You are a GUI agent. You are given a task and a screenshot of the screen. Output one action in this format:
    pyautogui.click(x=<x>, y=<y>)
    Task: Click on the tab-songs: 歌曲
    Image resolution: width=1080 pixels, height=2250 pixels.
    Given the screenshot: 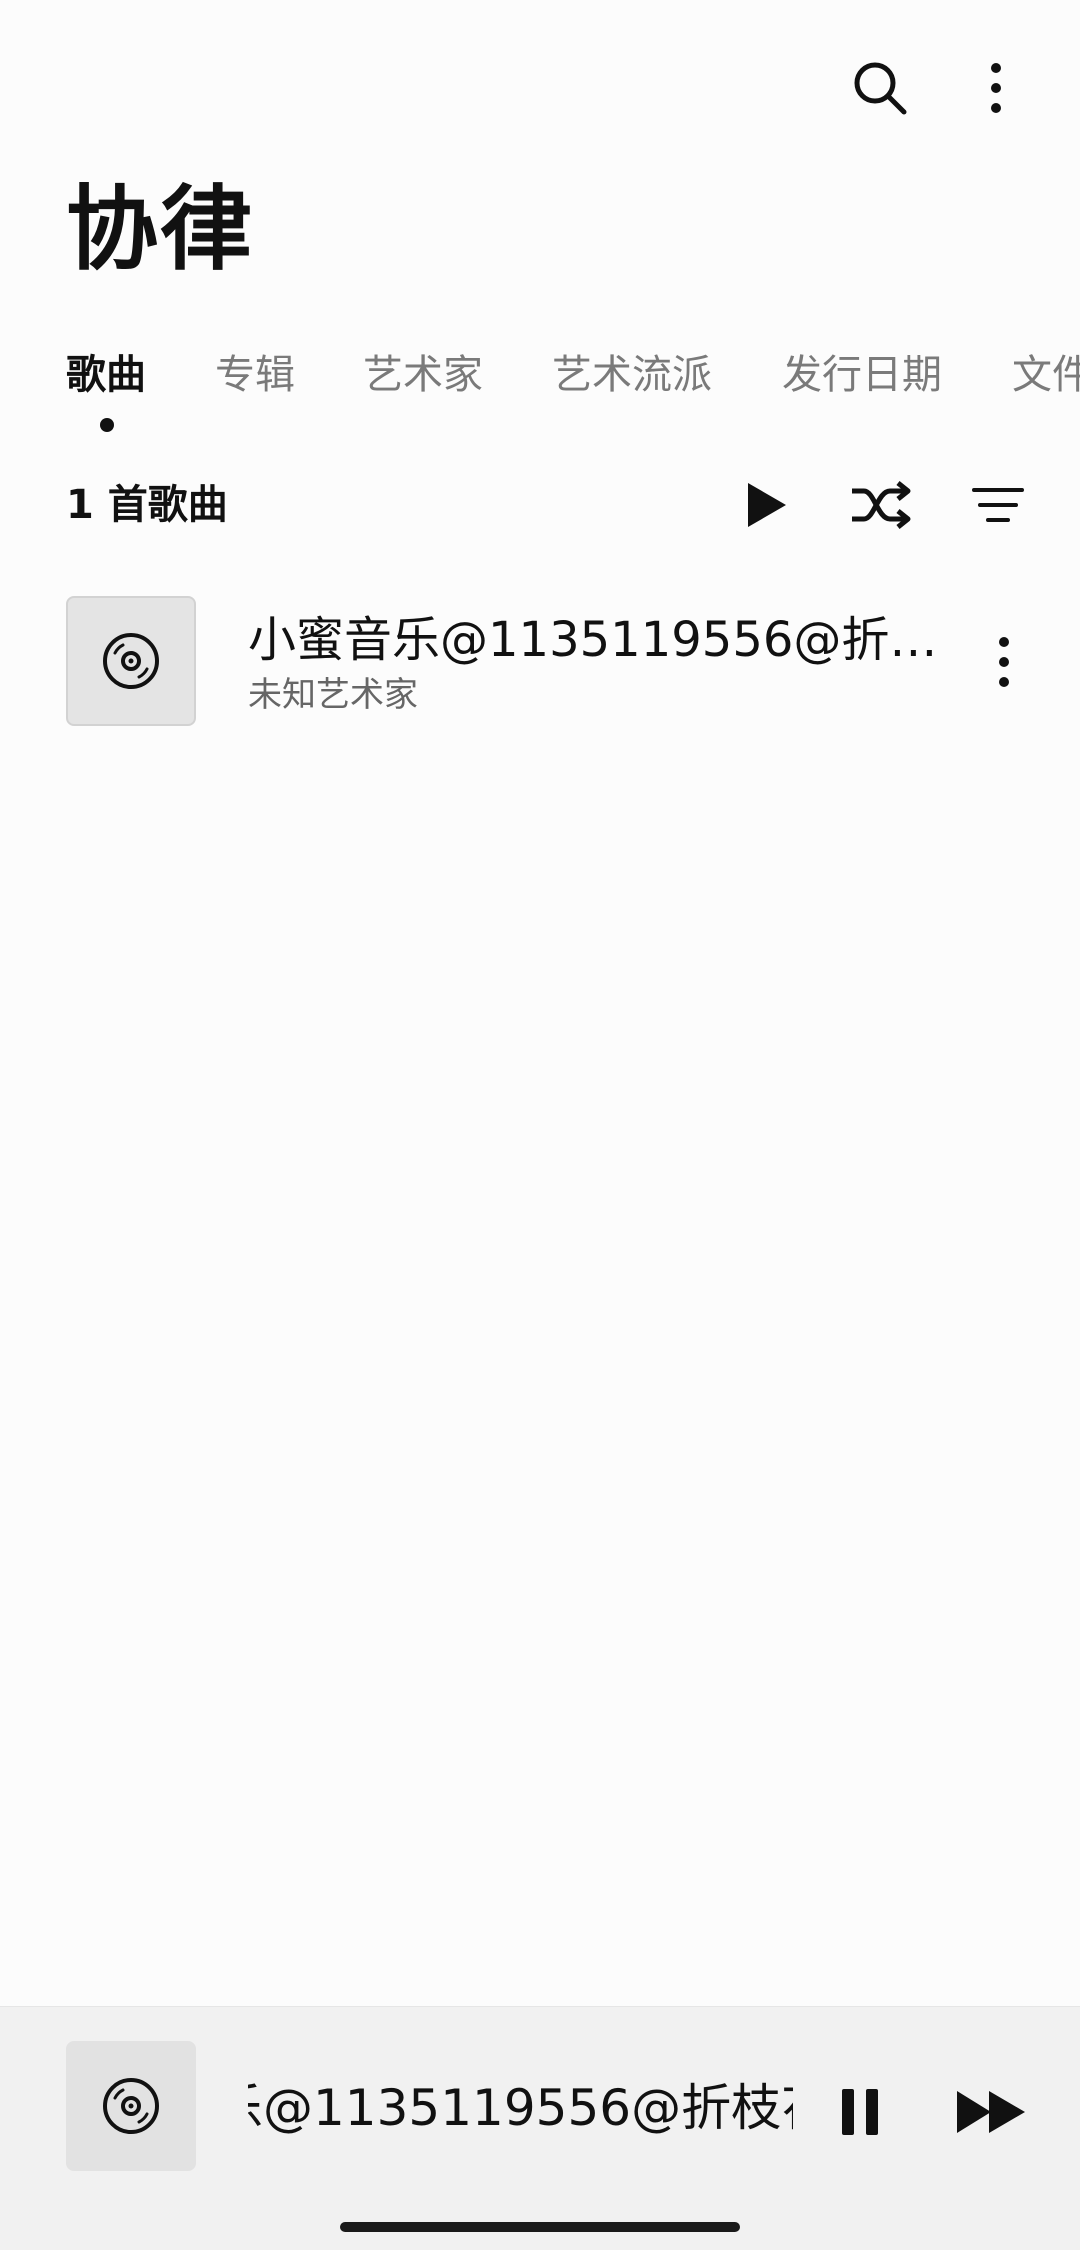 What is the action you would take?
    pyautogui.click(x=106, y=375)
    